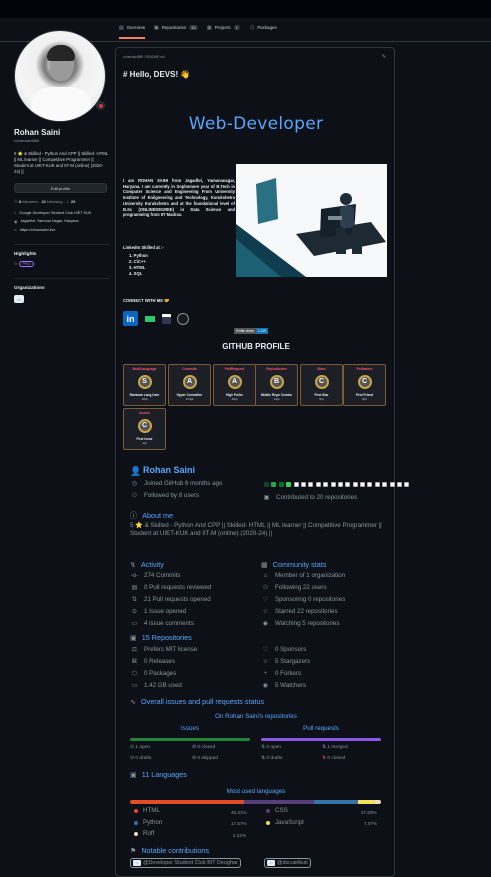  What do you see at coordinates (141, 758) in the screenshot?
I see `issues-drafts: ⊙ 0 drafts` at bounding box center [141, 758].